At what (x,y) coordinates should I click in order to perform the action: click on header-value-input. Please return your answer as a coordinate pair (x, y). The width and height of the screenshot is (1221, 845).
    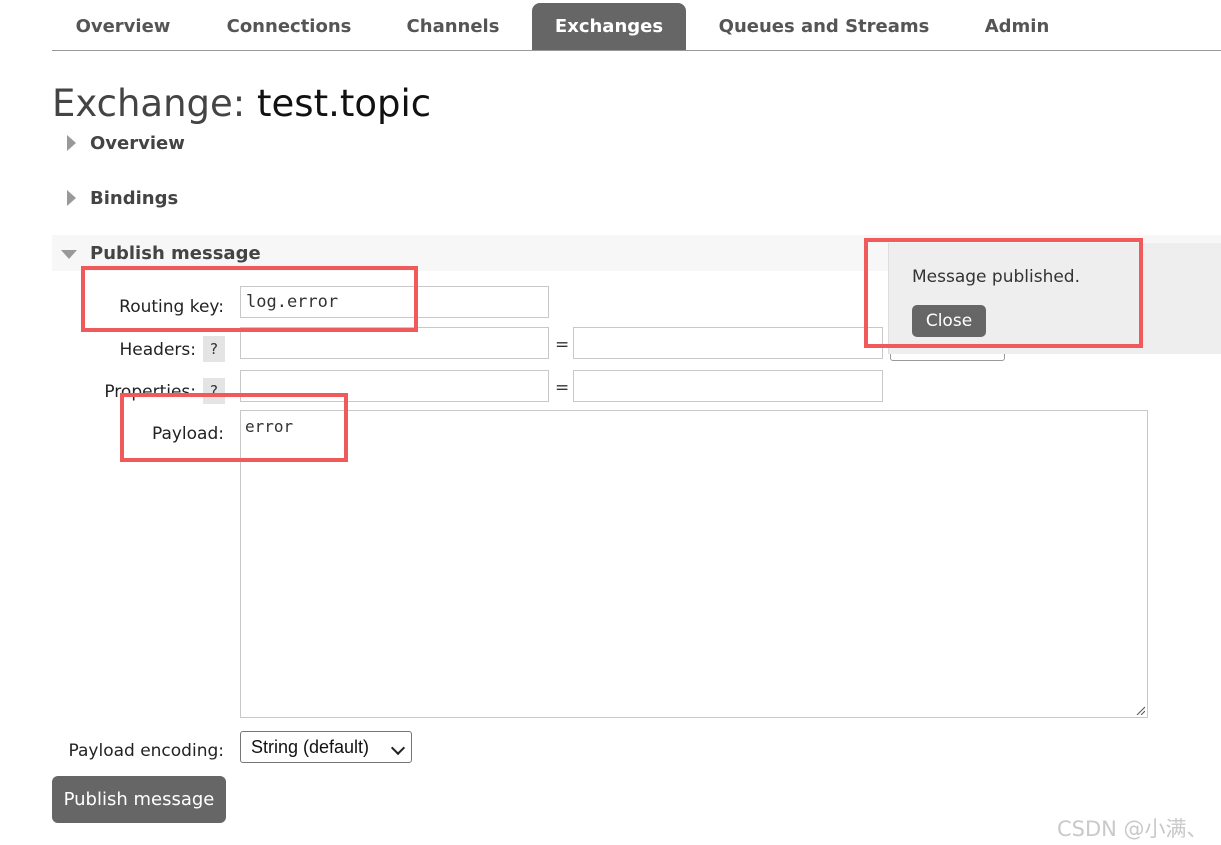
    Looking at the image, I should click on (728, 343).